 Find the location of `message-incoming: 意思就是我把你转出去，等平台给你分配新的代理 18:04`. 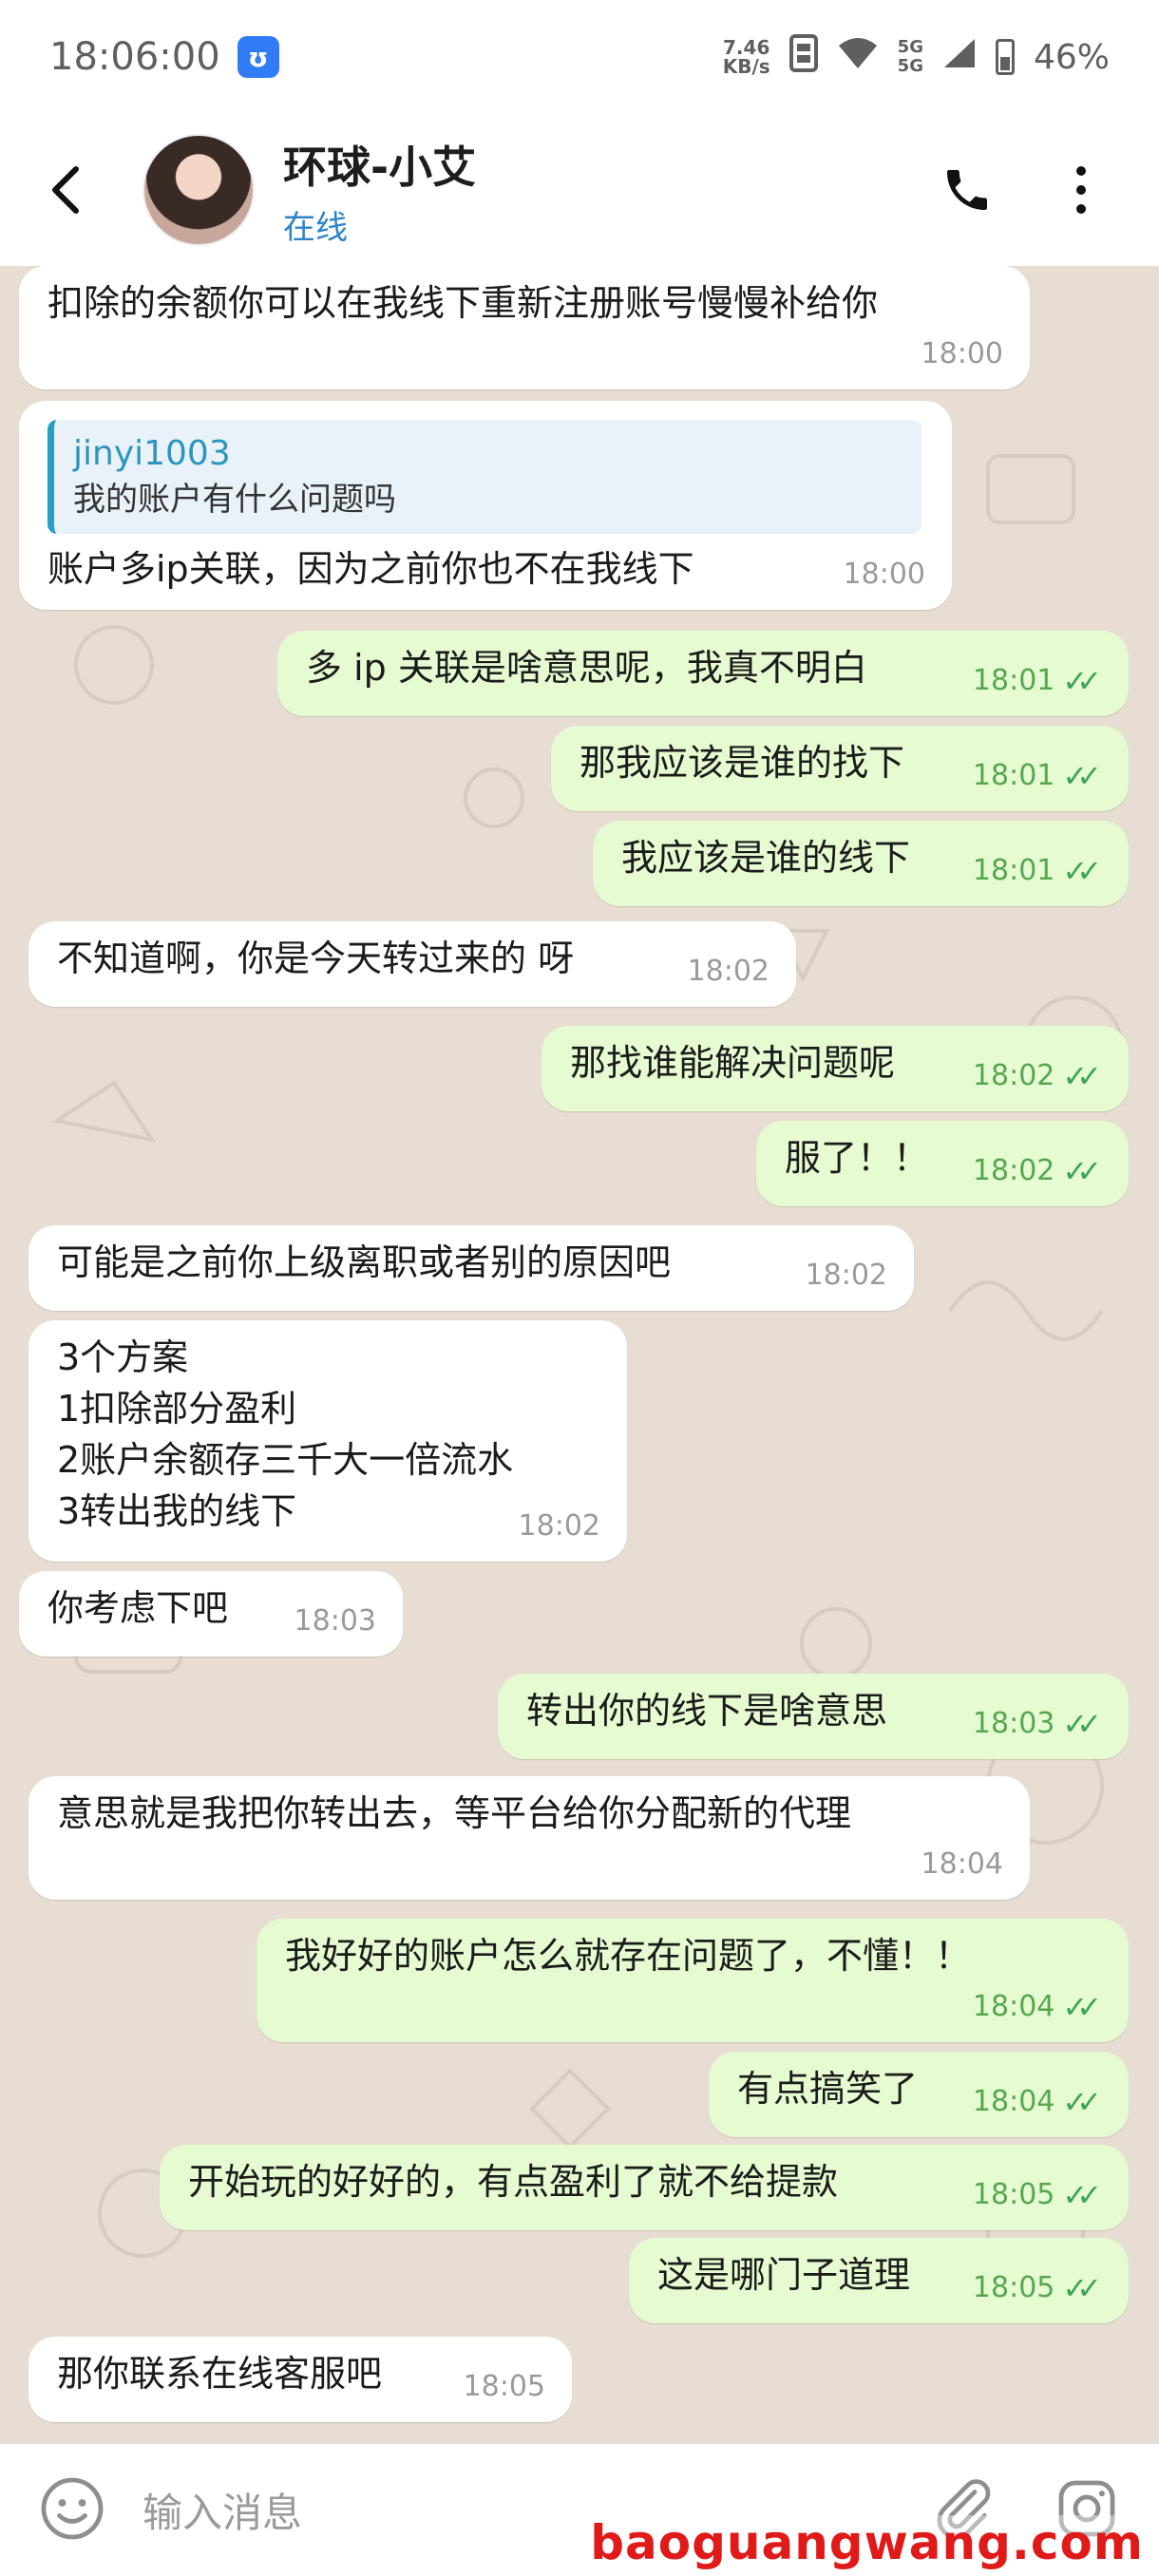

message-incoming: 意思就是我把你转出去，等平台给你分配新的代理 18:04 is located at coordinates (529, 1838).